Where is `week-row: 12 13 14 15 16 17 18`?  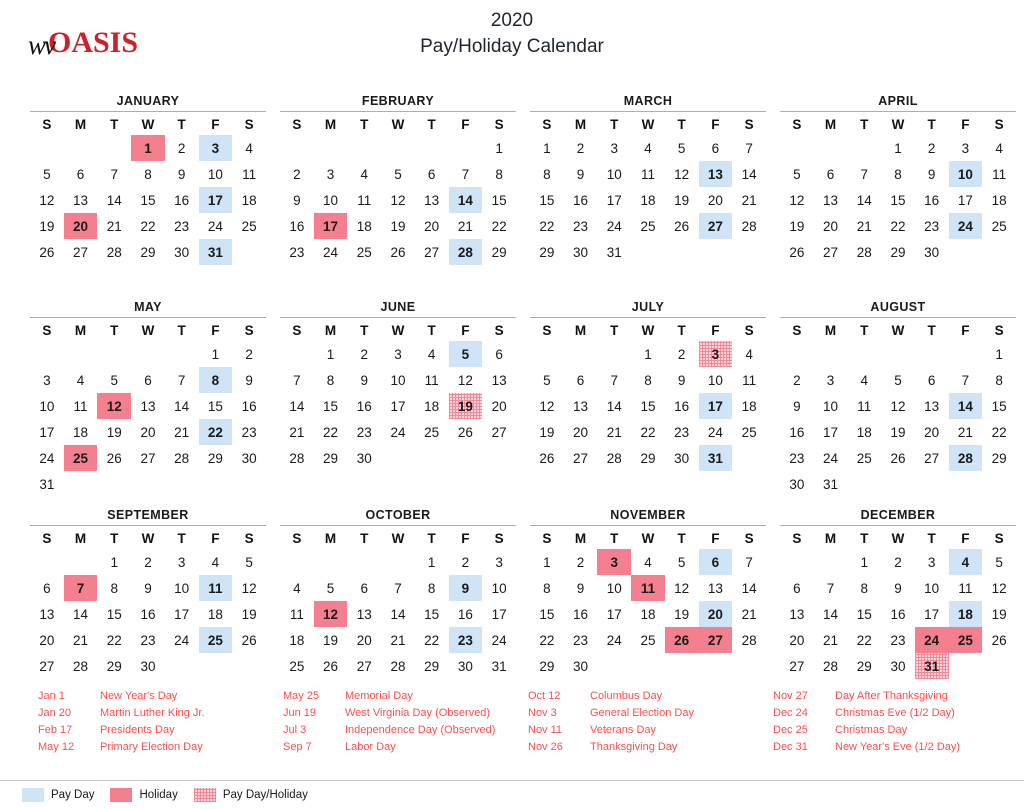 week-row: 12 13 14 15 16 17 18 is located at coordinates (898, 200).